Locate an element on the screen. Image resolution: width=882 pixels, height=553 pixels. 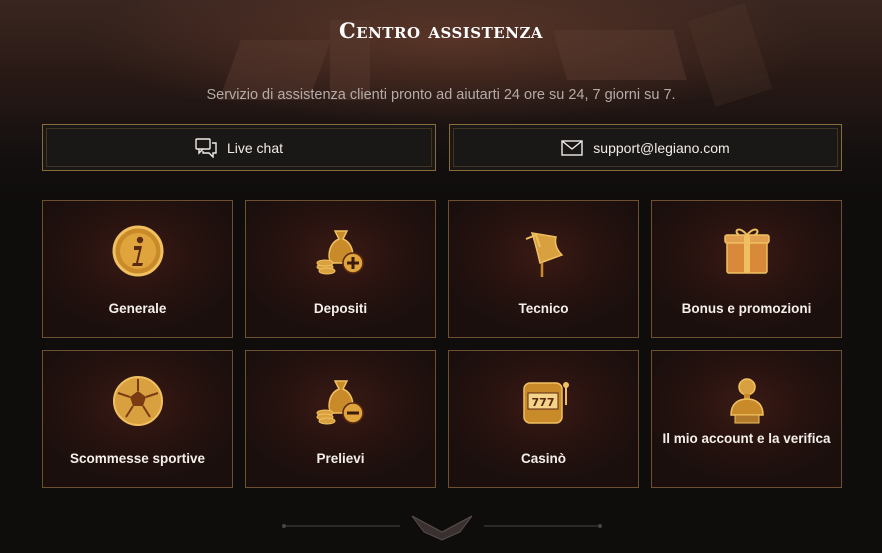
category-label: Depositi is located at coordinates (340, 308).